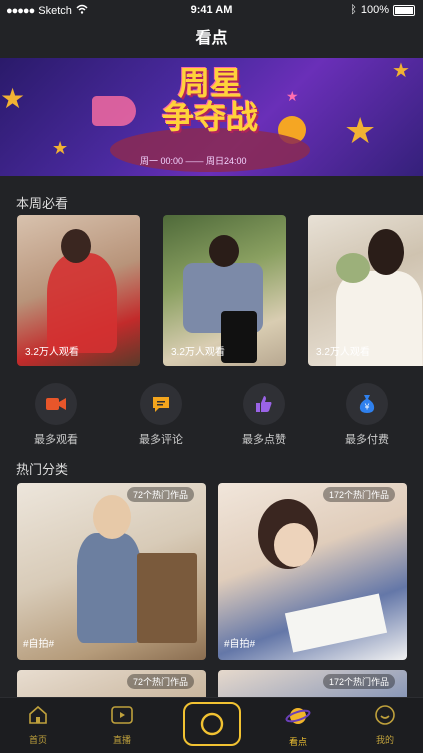 The image size is (423, 753). I want to click on money-bag-icon: ¥, so click(367, 404).